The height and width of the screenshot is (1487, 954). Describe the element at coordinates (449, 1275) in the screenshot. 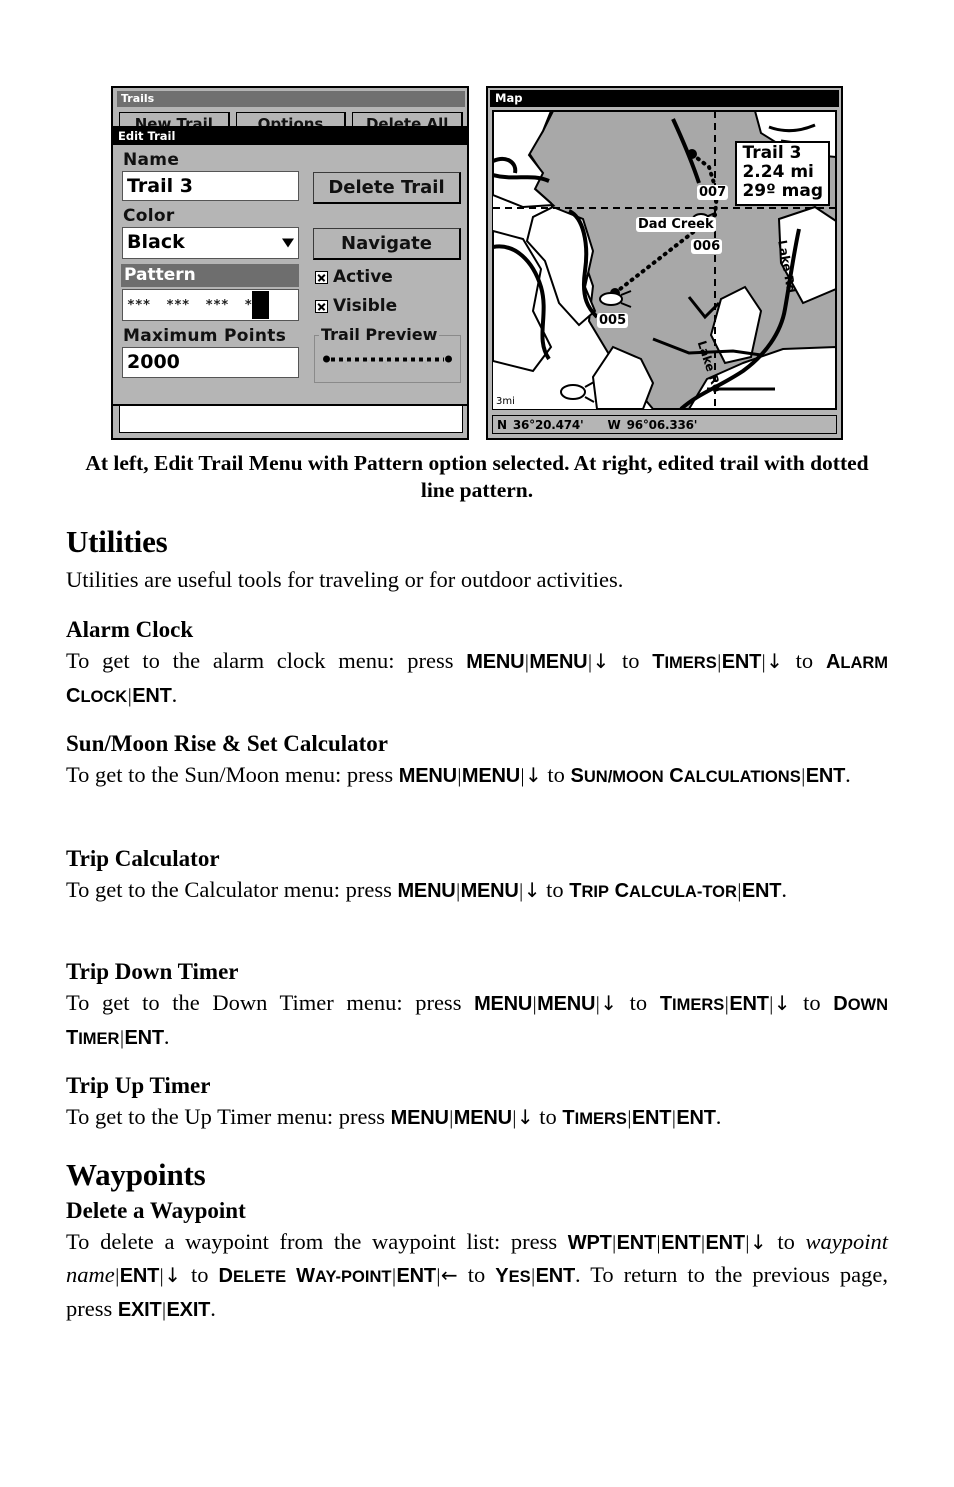

I see `key-left-arrow: ←` at that location.